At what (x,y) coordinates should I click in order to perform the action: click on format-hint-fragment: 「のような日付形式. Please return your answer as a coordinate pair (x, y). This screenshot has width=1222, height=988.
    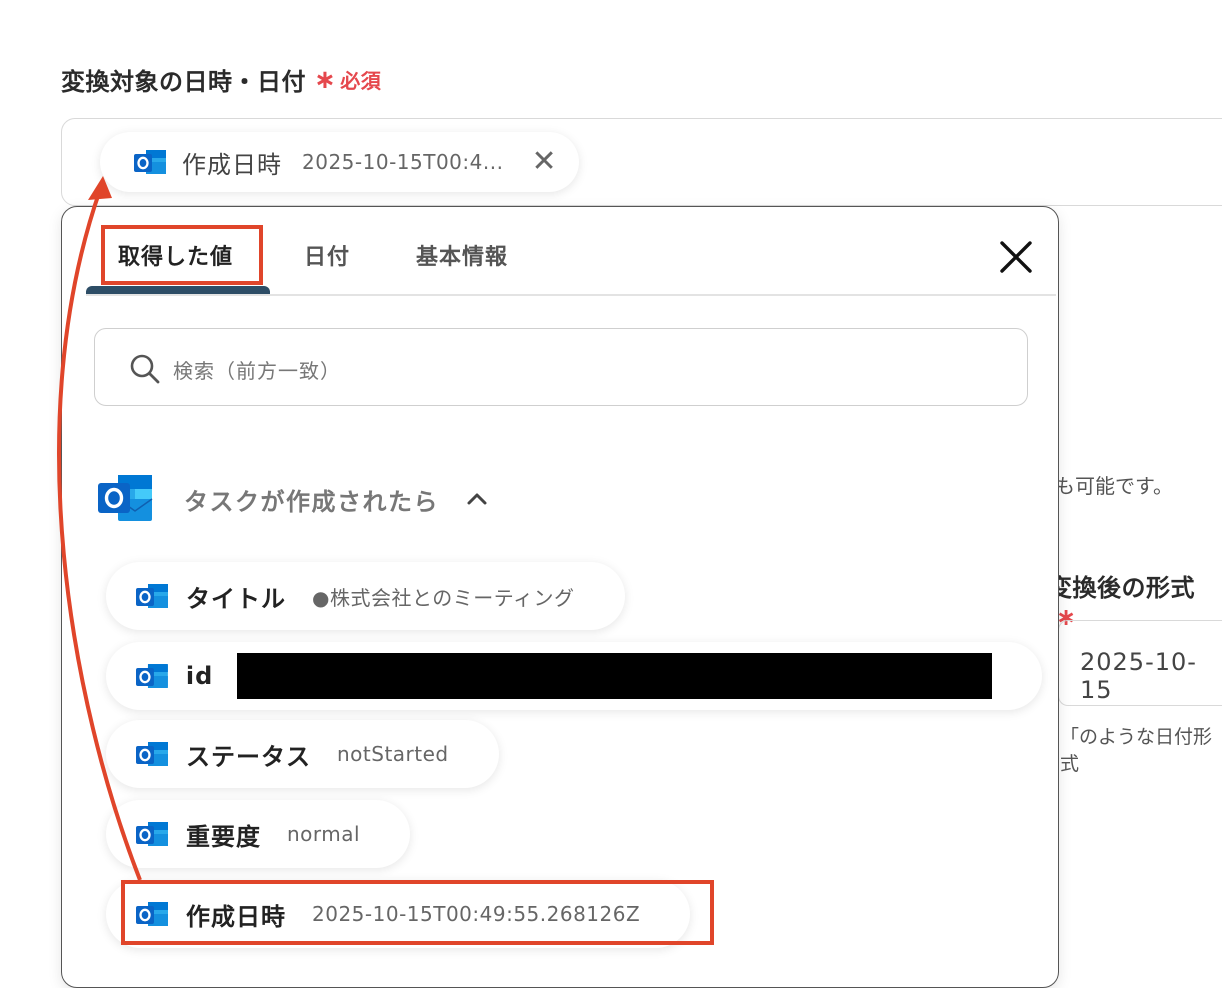
    Looking at the image, I should click on (1136, 750).